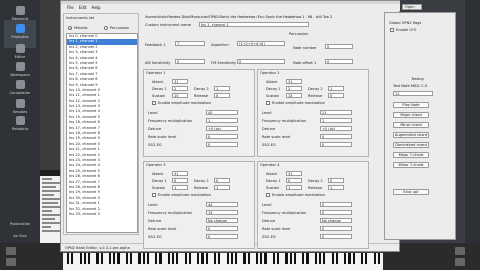  What do you see at coordinates (11, 262) in the screenshot?
I see `terminal-icon` at bounding box center [11, 262].